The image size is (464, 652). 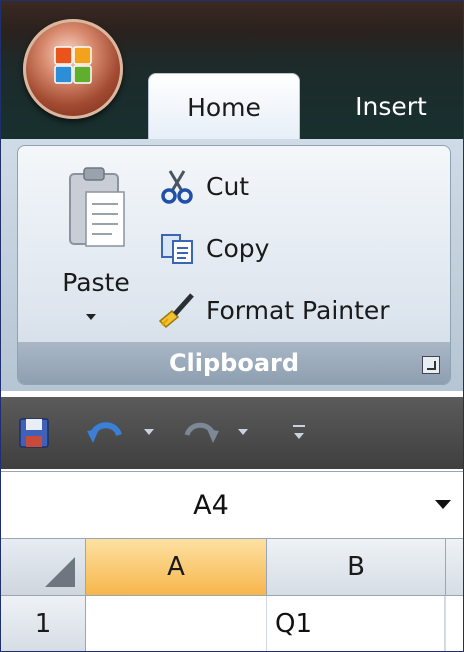 What do you see at coordinates (34, 433) in the screenshot?
I see `save-icon` at bounding box center [34, 433].